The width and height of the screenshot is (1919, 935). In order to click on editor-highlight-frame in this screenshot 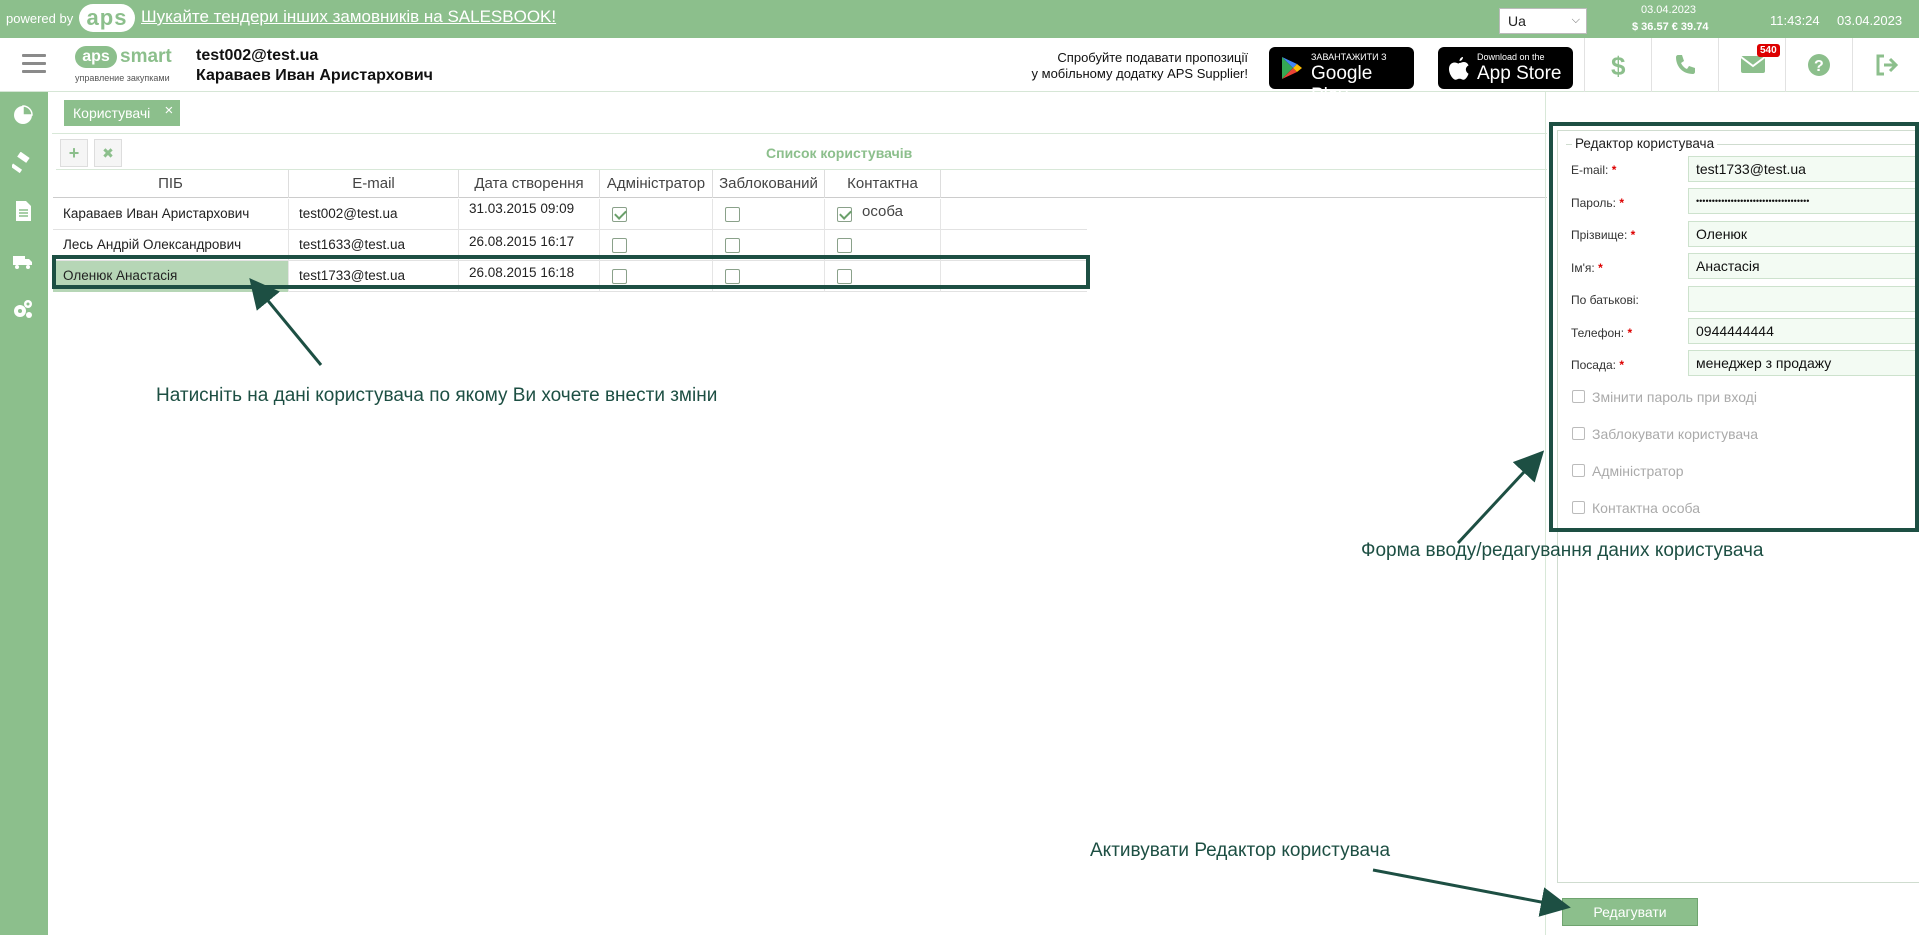, I will do `click(1734, 327)`.